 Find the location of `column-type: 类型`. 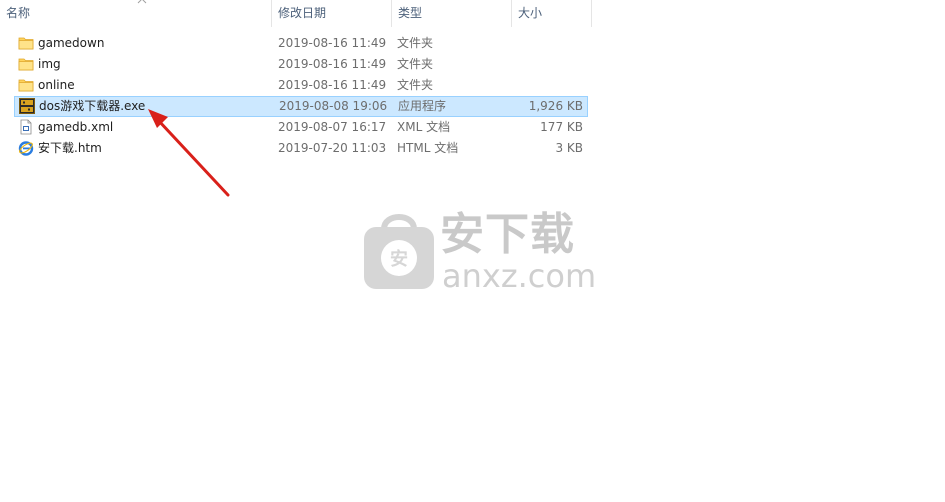

column-type: 类型 is located at coordinates (452, 13).